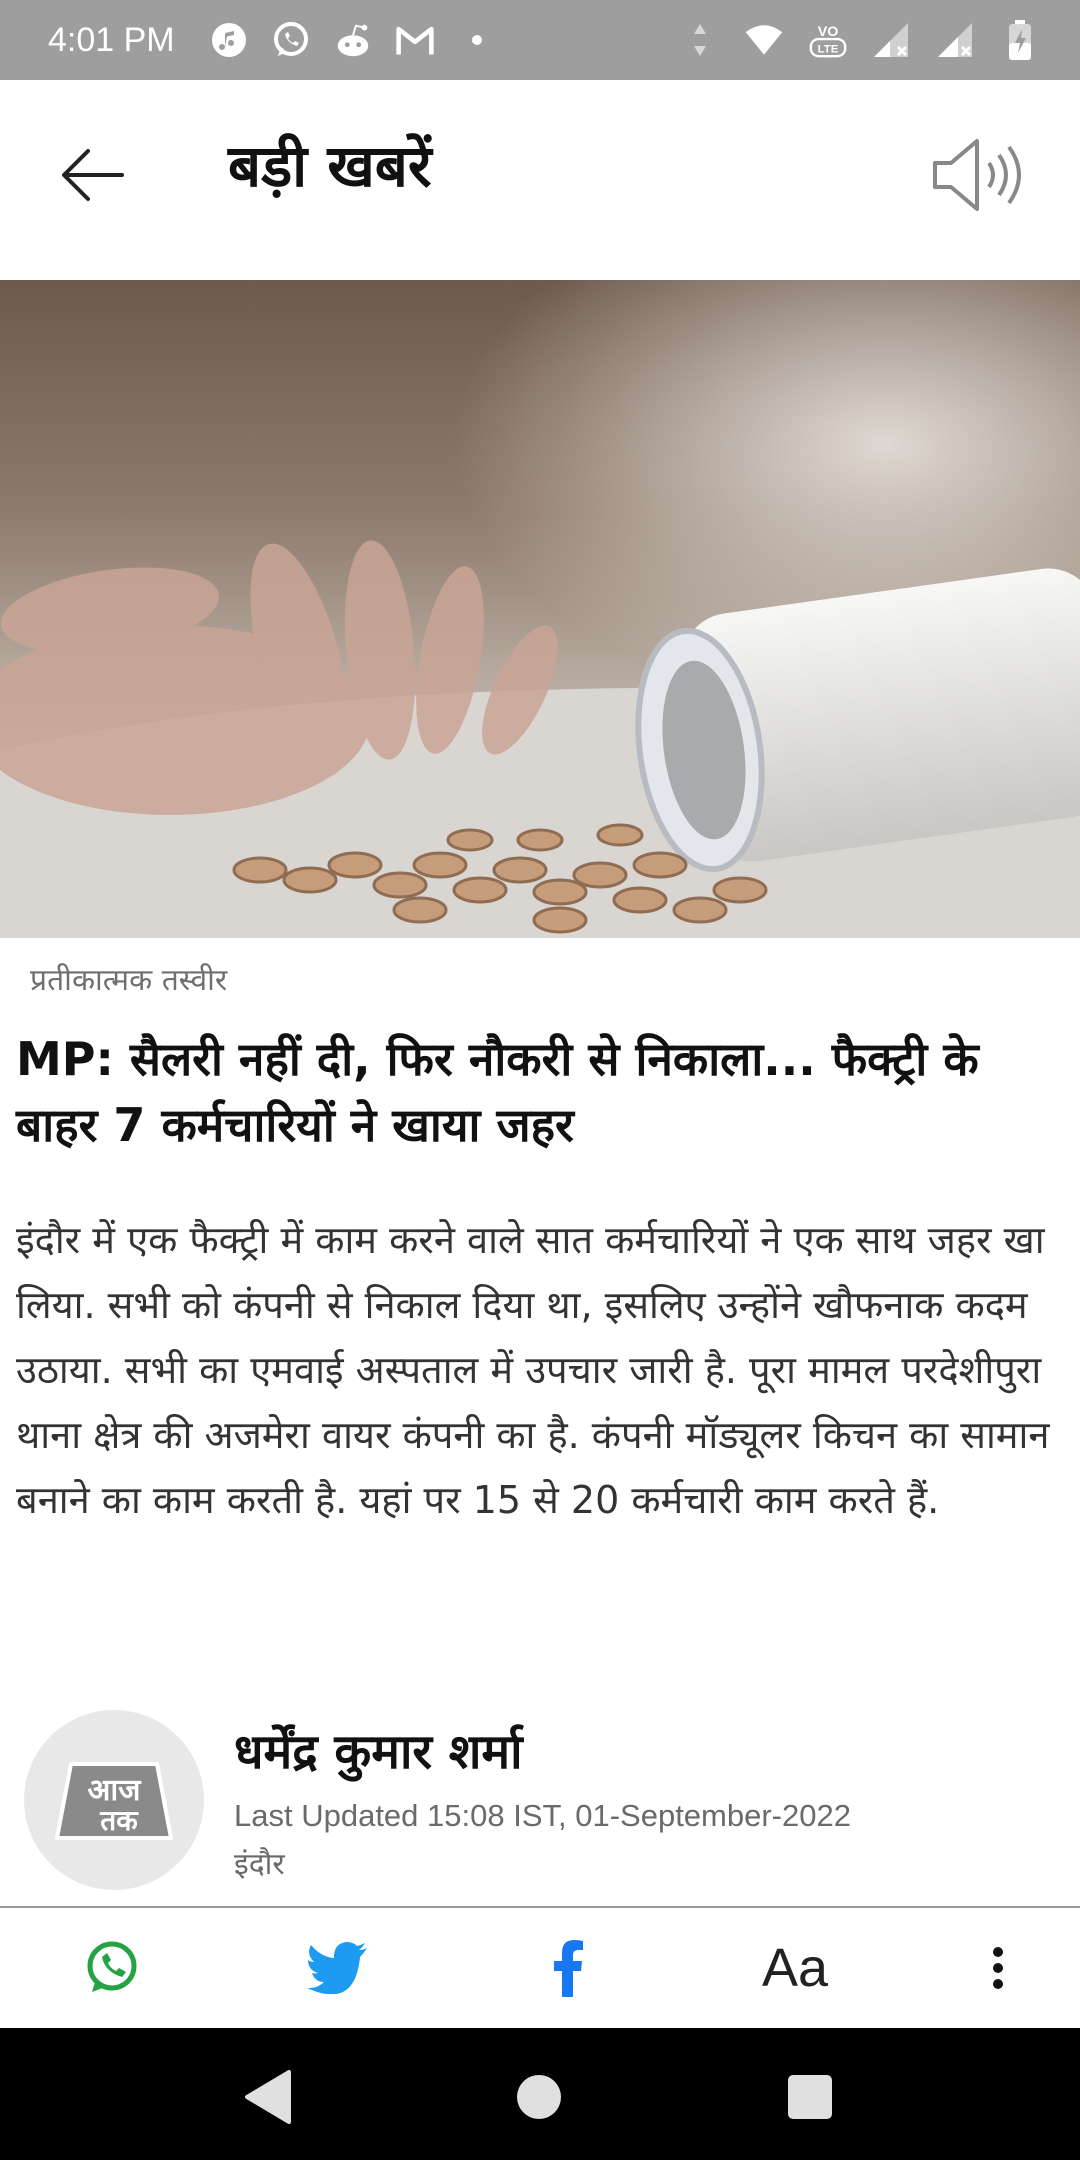 This screenshot has width=1080, height=2160. What do you see at coordinates (129, 980) in the screenshot?
I see `image-caption: प्रतीकात्मक तस्वीर` at bounding box center [129, 980].